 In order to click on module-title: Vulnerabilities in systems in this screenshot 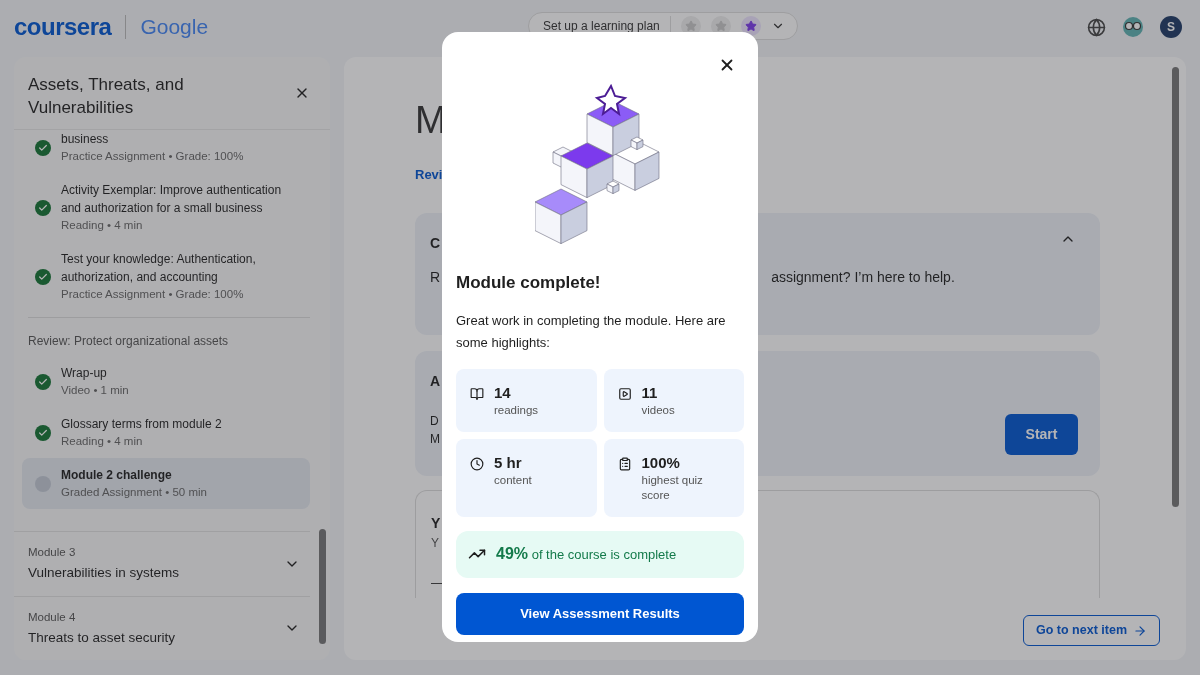, I will do `click(104, 573)`.